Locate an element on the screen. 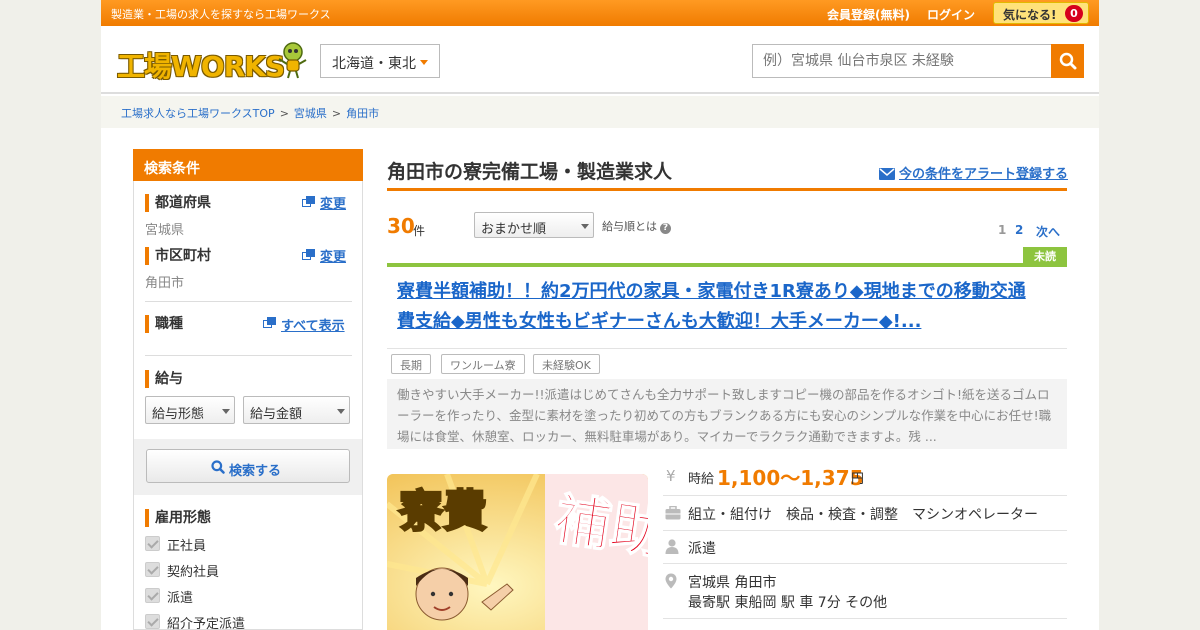 The image size is (1200, 630). yen-icon: ¥ is located at coordinates (671, 476).